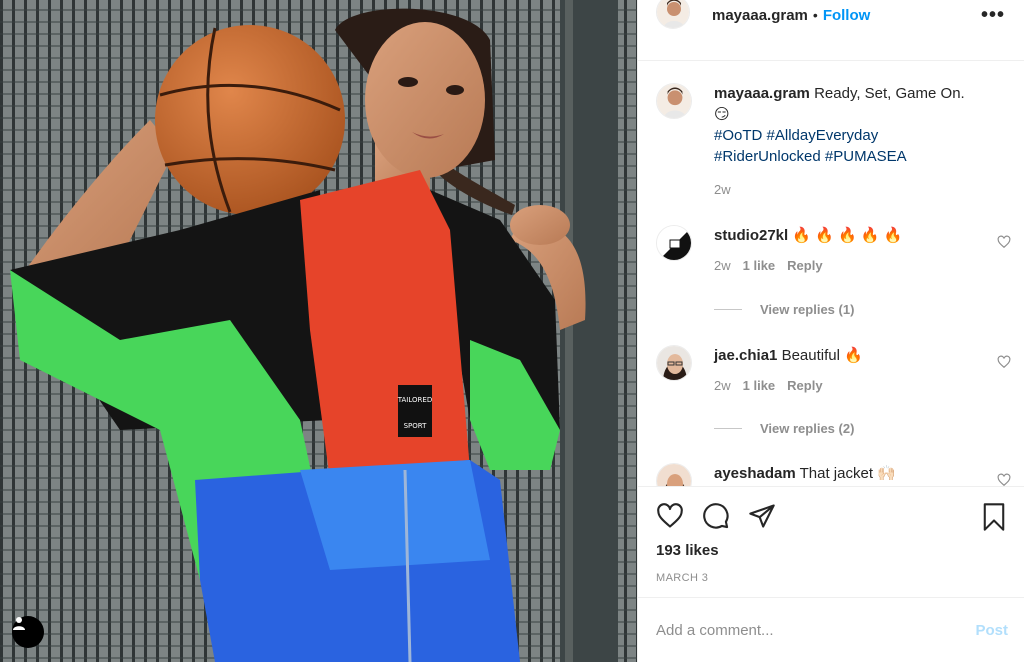 The image size is (1024, 662). I want to click on post-comment-button: Post, so click(991, 630).